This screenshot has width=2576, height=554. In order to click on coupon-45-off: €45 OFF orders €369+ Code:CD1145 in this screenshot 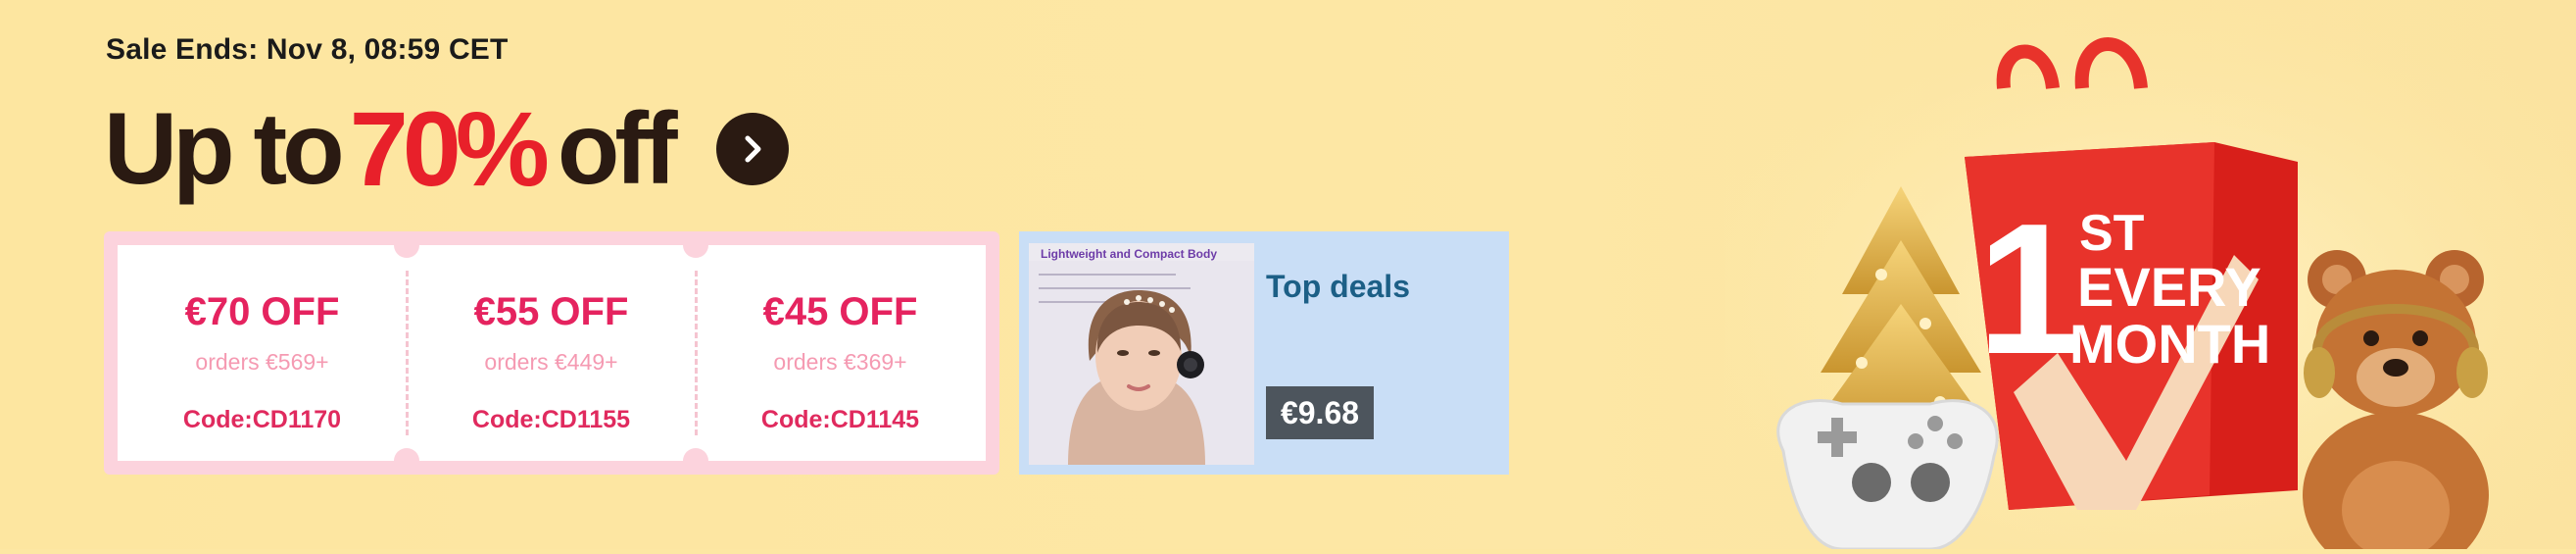, I will do `click(840, 353)`.